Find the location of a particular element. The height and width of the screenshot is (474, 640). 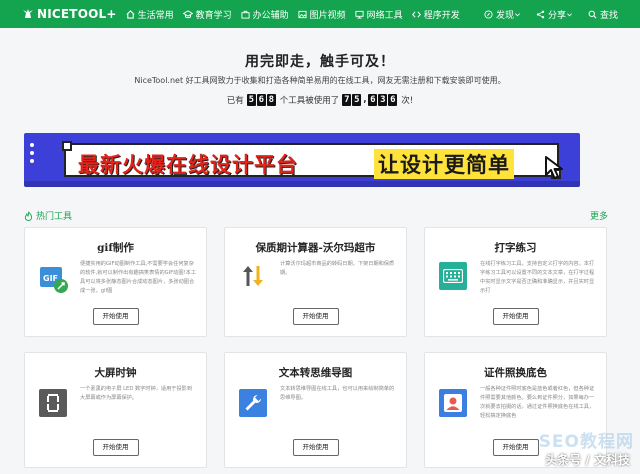

search-icon is located at coordinates (592, 14).